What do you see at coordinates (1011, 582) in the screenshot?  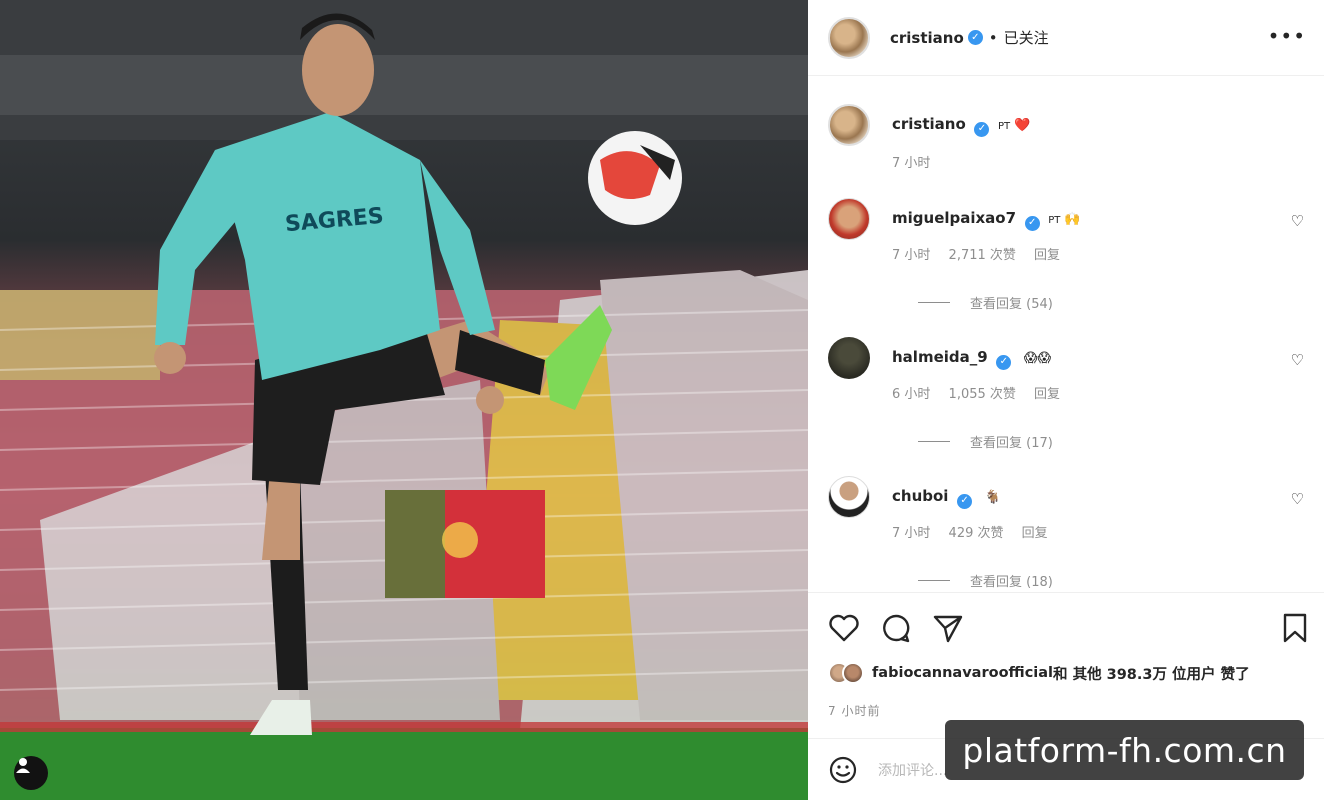 I see `view-replies-label: 查看回复 (18)` at bounding box center [1011, 582].